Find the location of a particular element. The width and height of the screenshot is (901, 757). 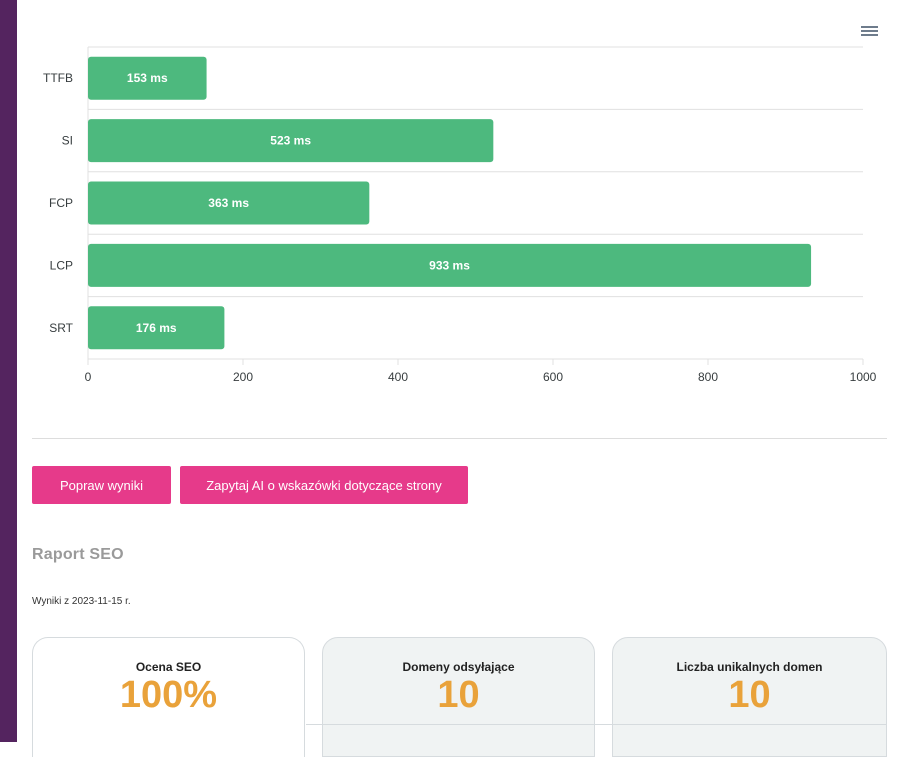

x-tick-label: 600 is located at coordinates (553, 377).